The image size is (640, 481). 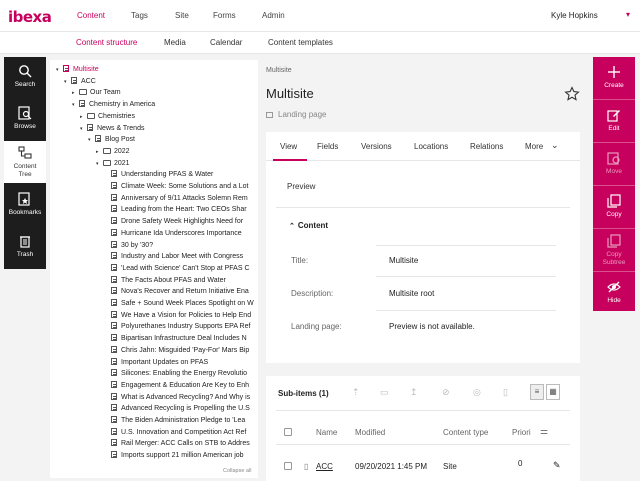 I want to click on breadcrumb: Multisite, so click(x=279, y=70).